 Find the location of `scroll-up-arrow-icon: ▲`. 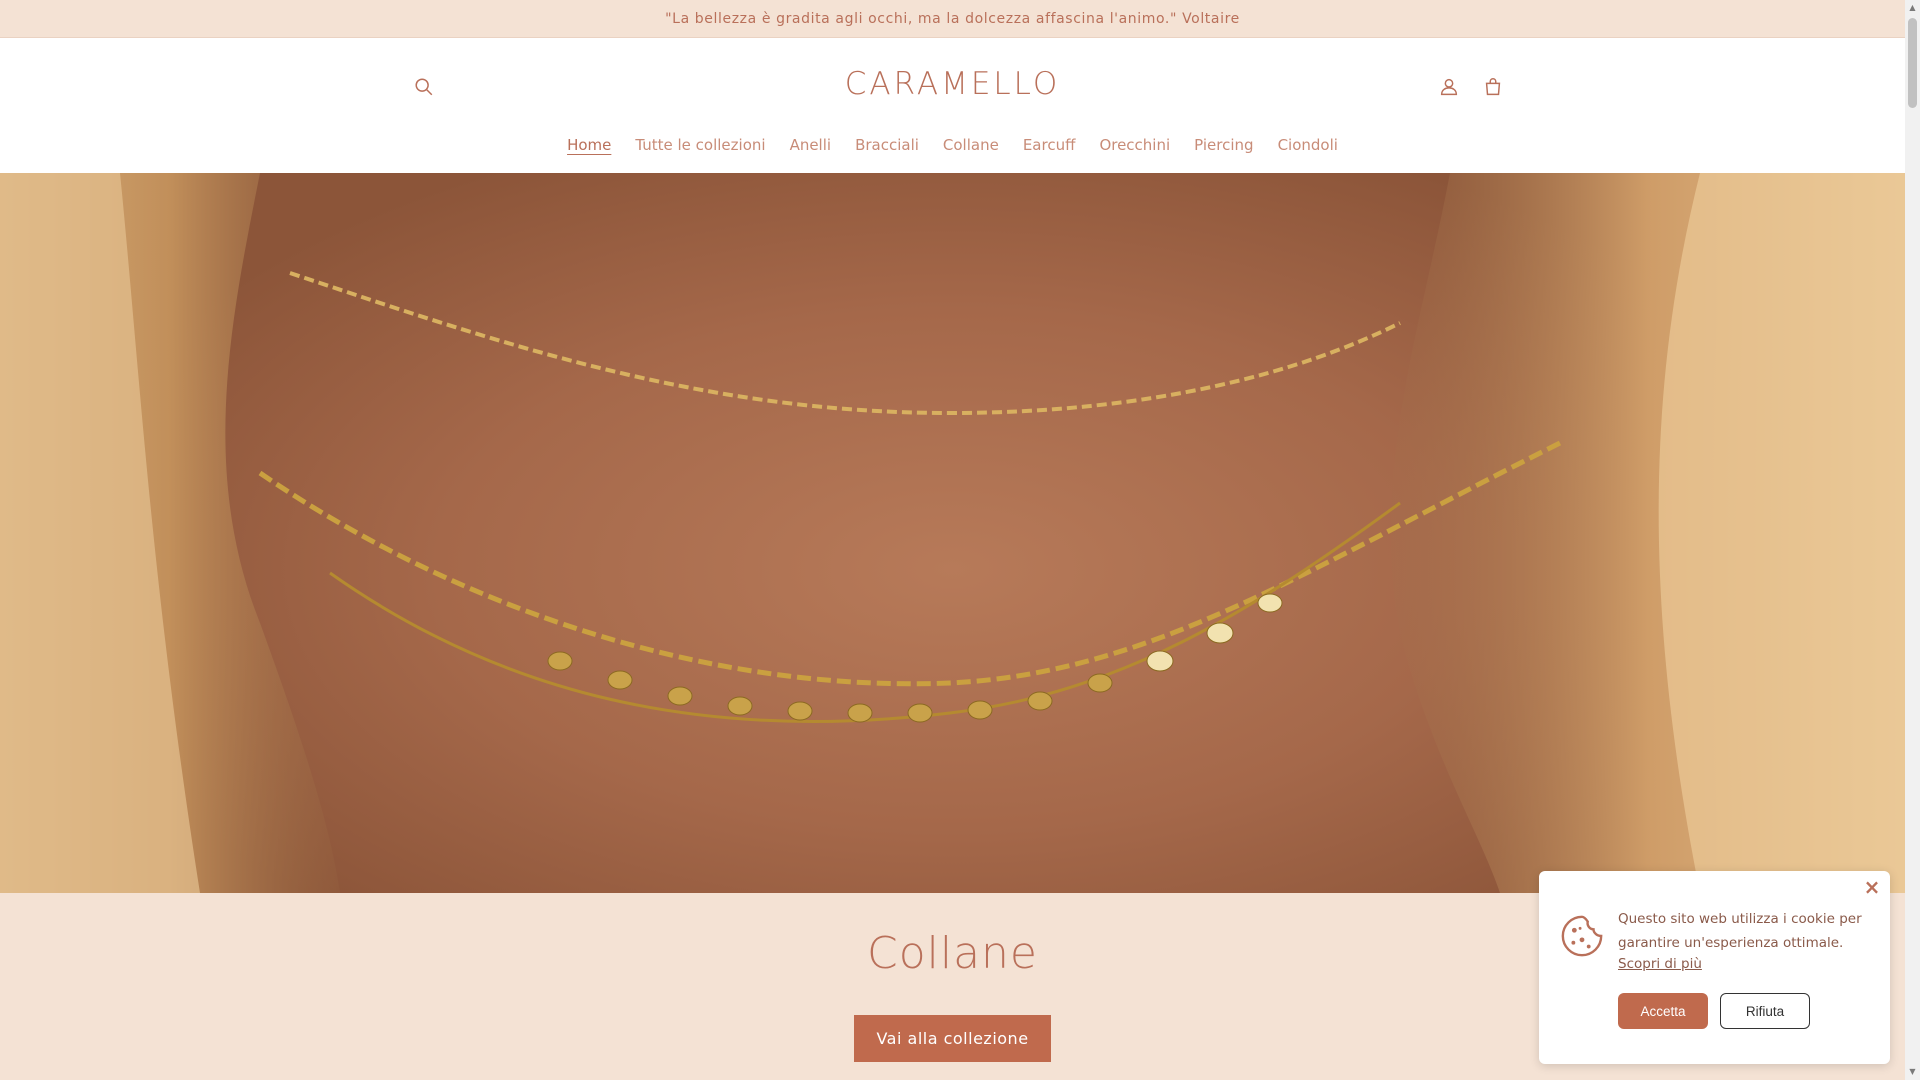

scroll-up-arrow-icon: ▲ is located at coordinates (1912, 8).